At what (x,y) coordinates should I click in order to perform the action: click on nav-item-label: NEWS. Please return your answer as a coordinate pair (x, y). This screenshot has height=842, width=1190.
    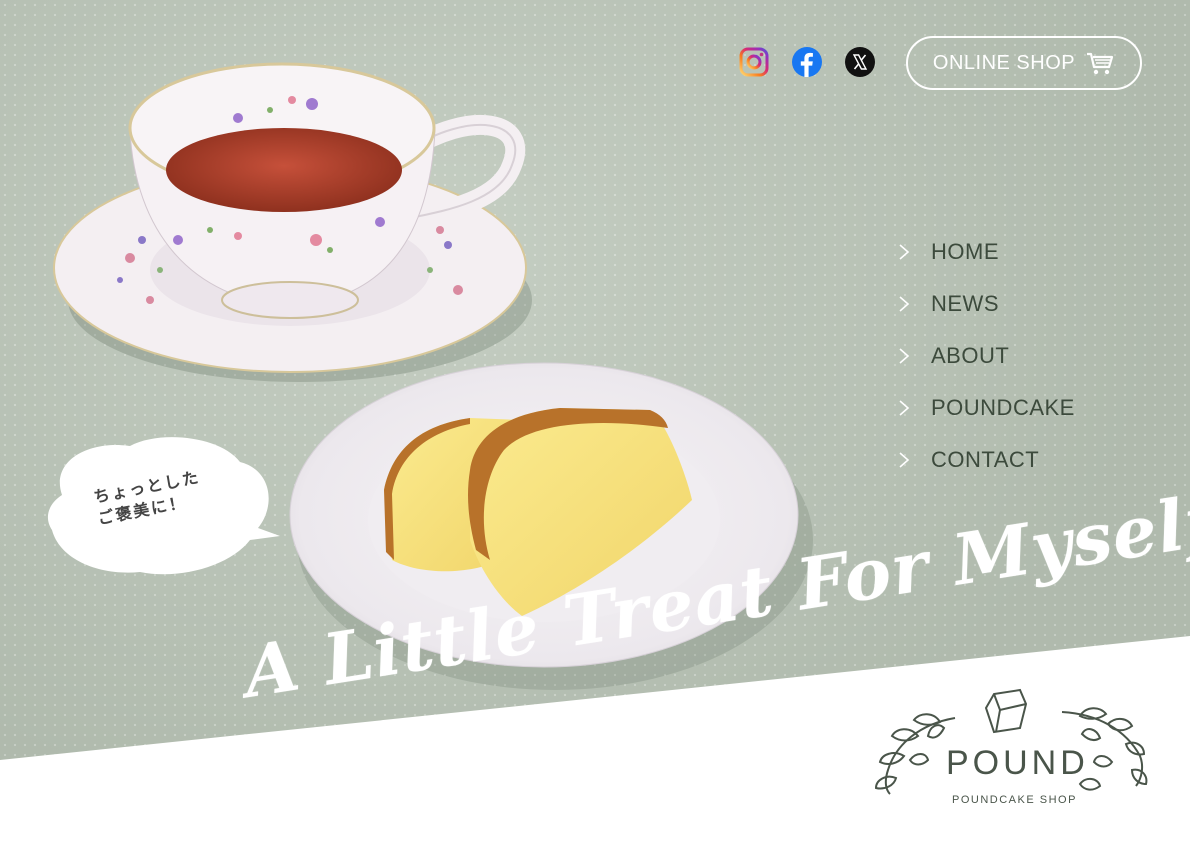
    Looking at the image, I should click on (965, 303).